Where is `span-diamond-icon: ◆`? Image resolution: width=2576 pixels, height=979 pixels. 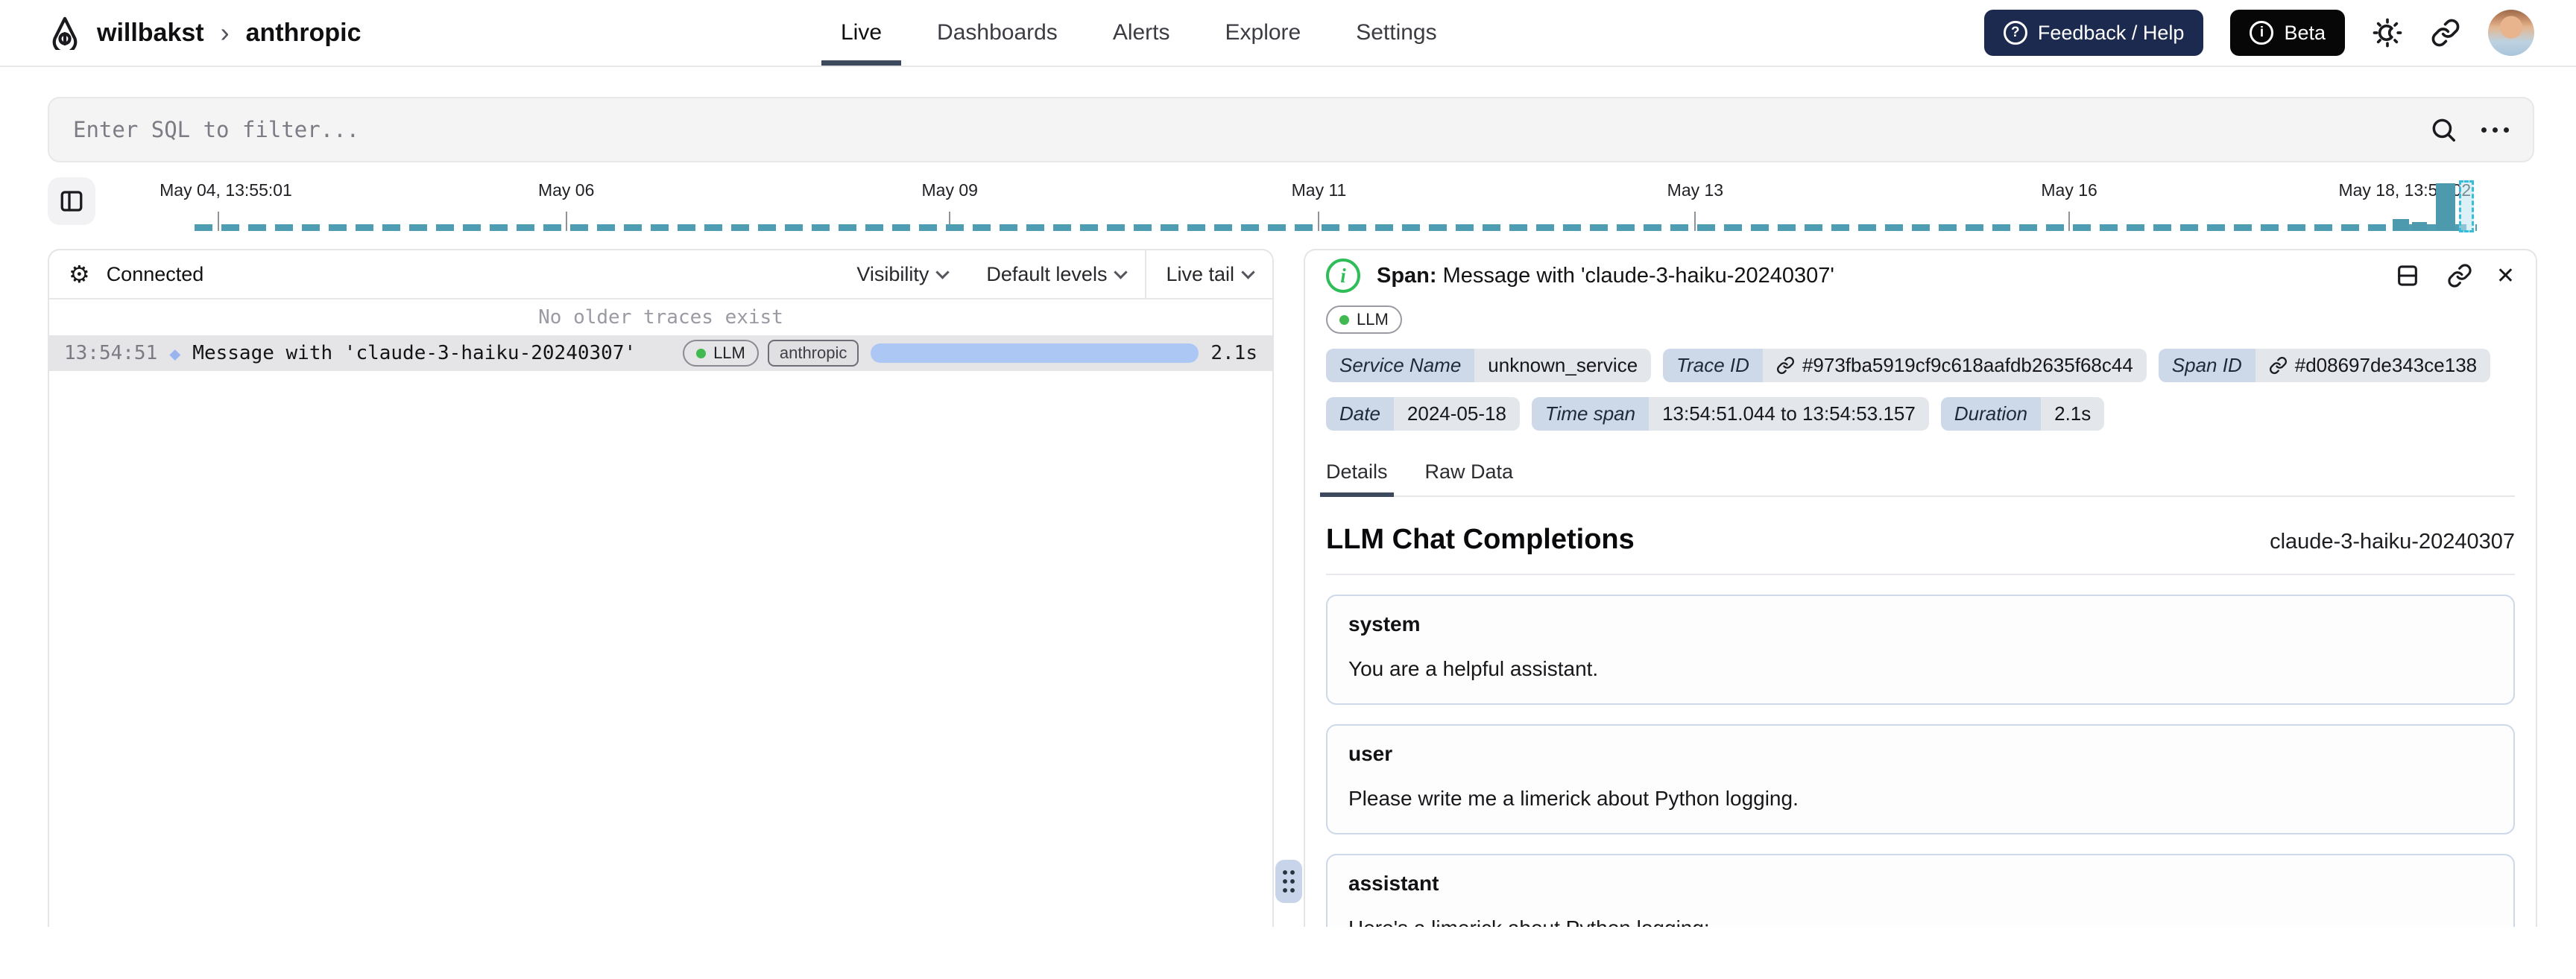 span-diamond-icon: ◆ is located at coordinates (175, 353).